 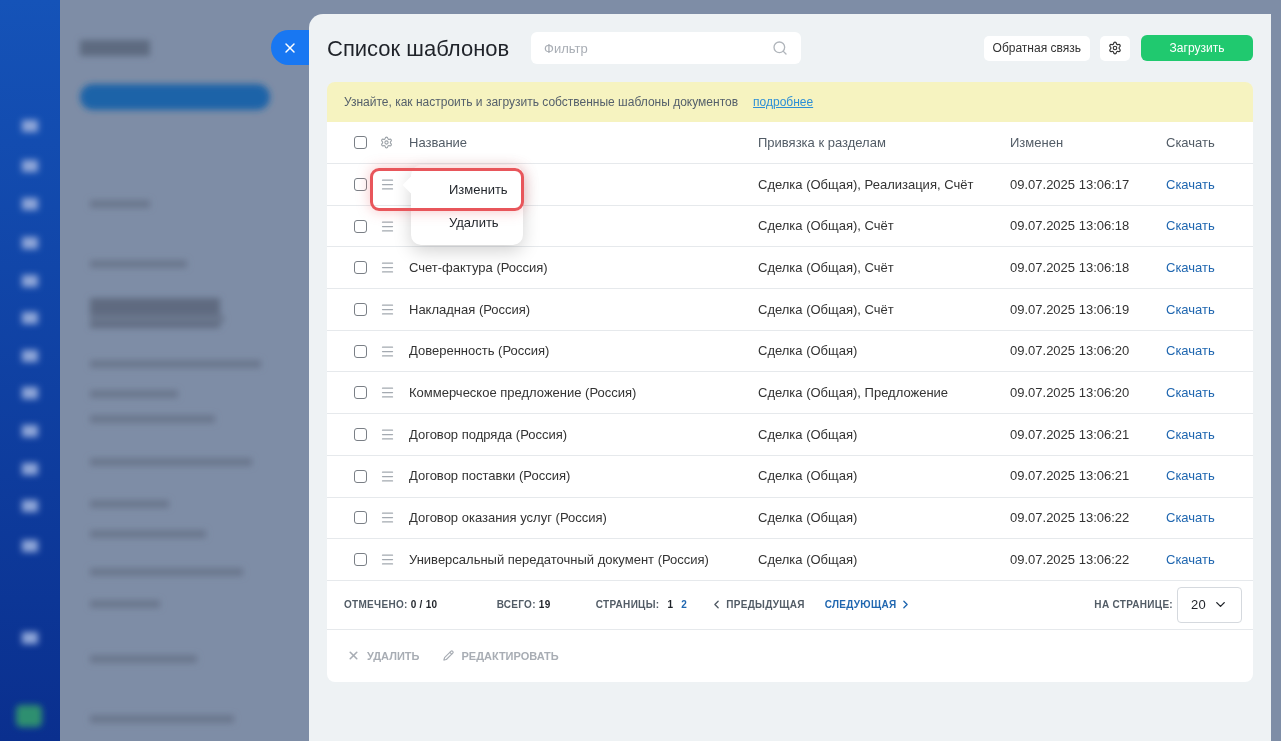 I want to click on feedback-button: Обратная связь, so click(x=1036, y=48).